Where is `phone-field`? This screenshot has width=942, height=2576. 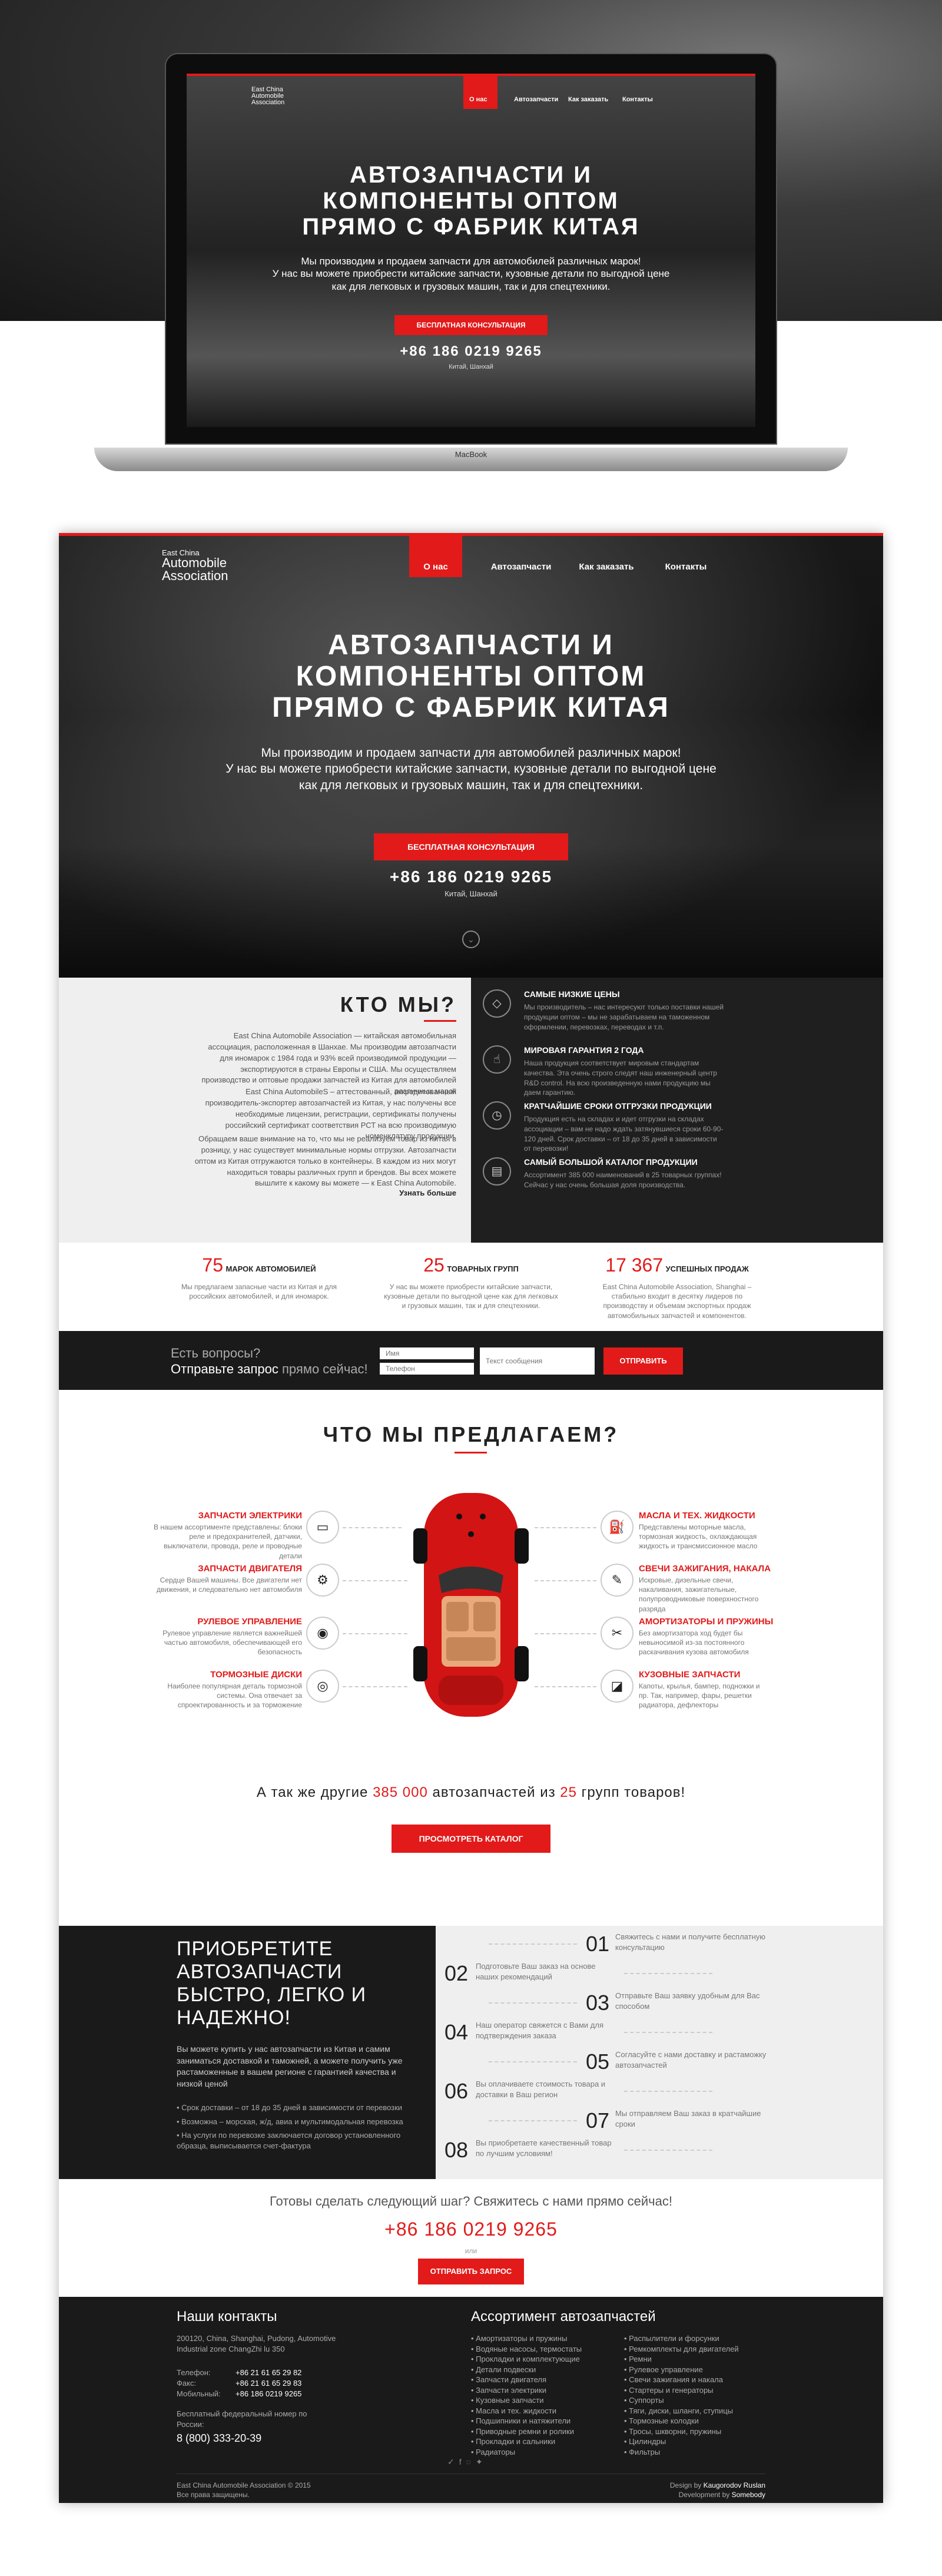
phone-field is located at coordinates (427, 1369).